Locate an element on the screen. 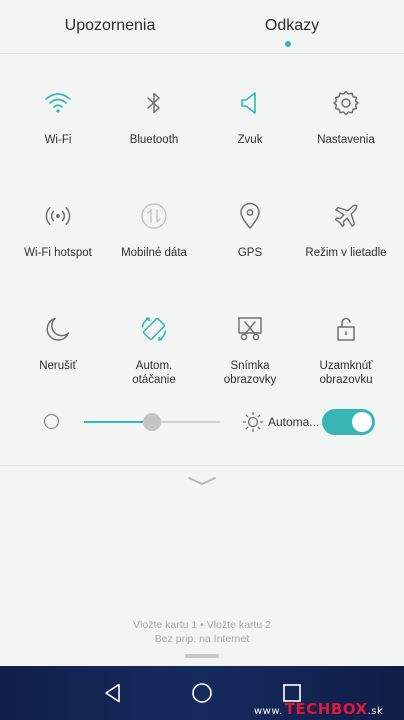  toggle-label: Uzamknúť obrazovku is located at coordinates (346, 373).